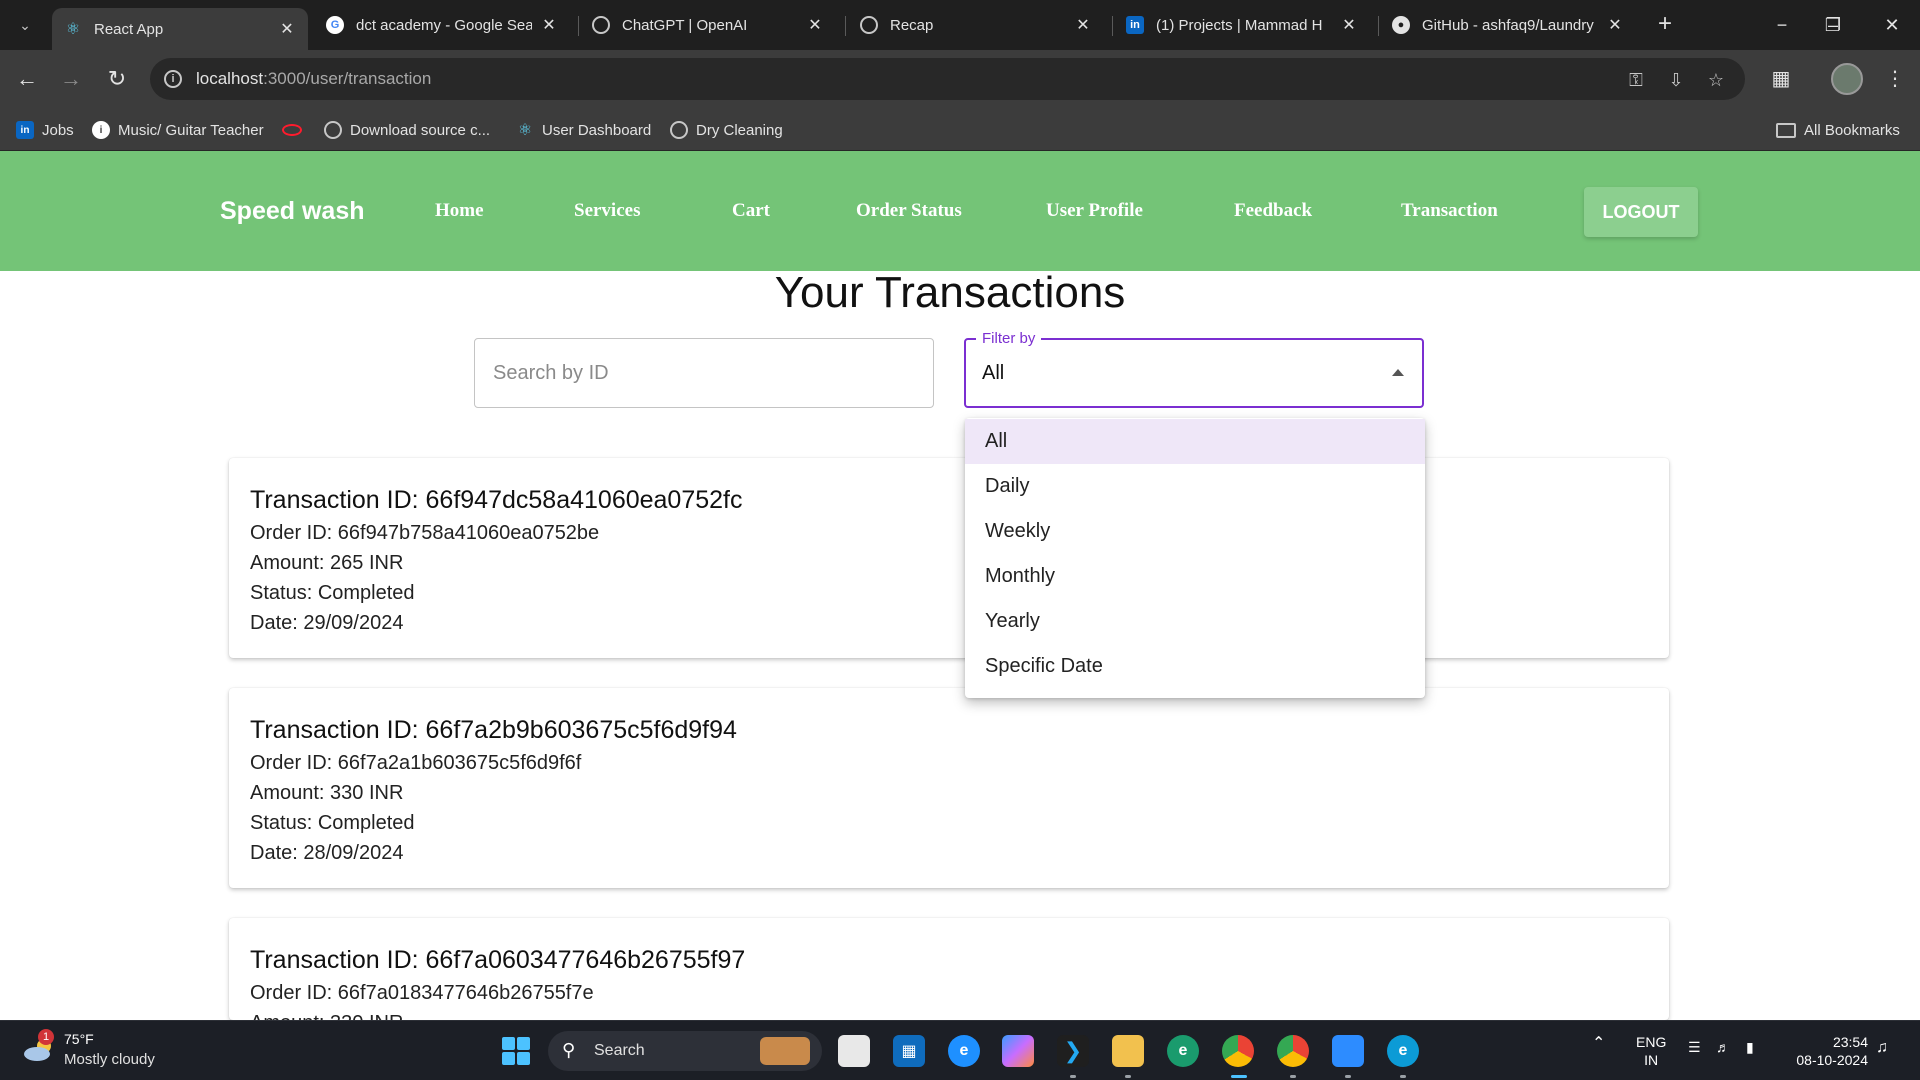 Image resolution: width=1920 pixels, height=1080 pixels. Describe the element at coordinates (1195, 486) in the screenshot. I see `filter-option-daily: Daily` at that location.